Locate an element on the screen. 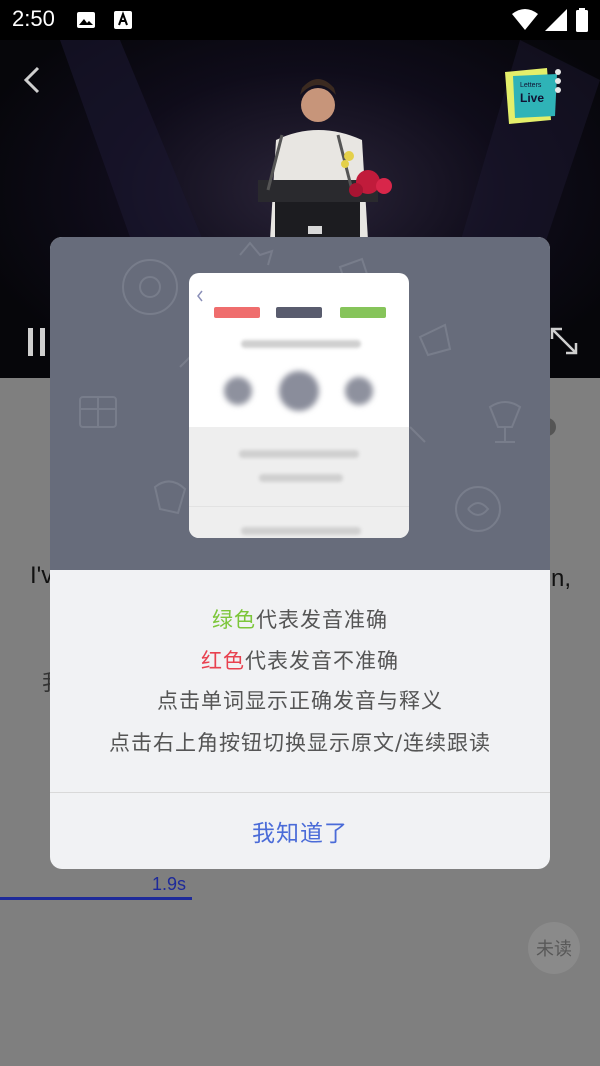 The width and height of the screenshot is (600, 1066). tip-click-word: 点击单词显示正确发音与释义 is located at coordinates (300, 701).